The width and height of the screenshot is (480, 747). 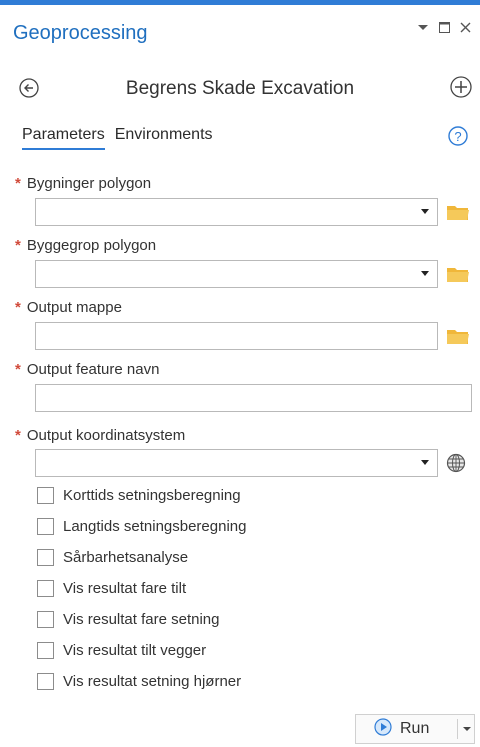 I want to click on help-icon: ?, so click(x=458, y=136).